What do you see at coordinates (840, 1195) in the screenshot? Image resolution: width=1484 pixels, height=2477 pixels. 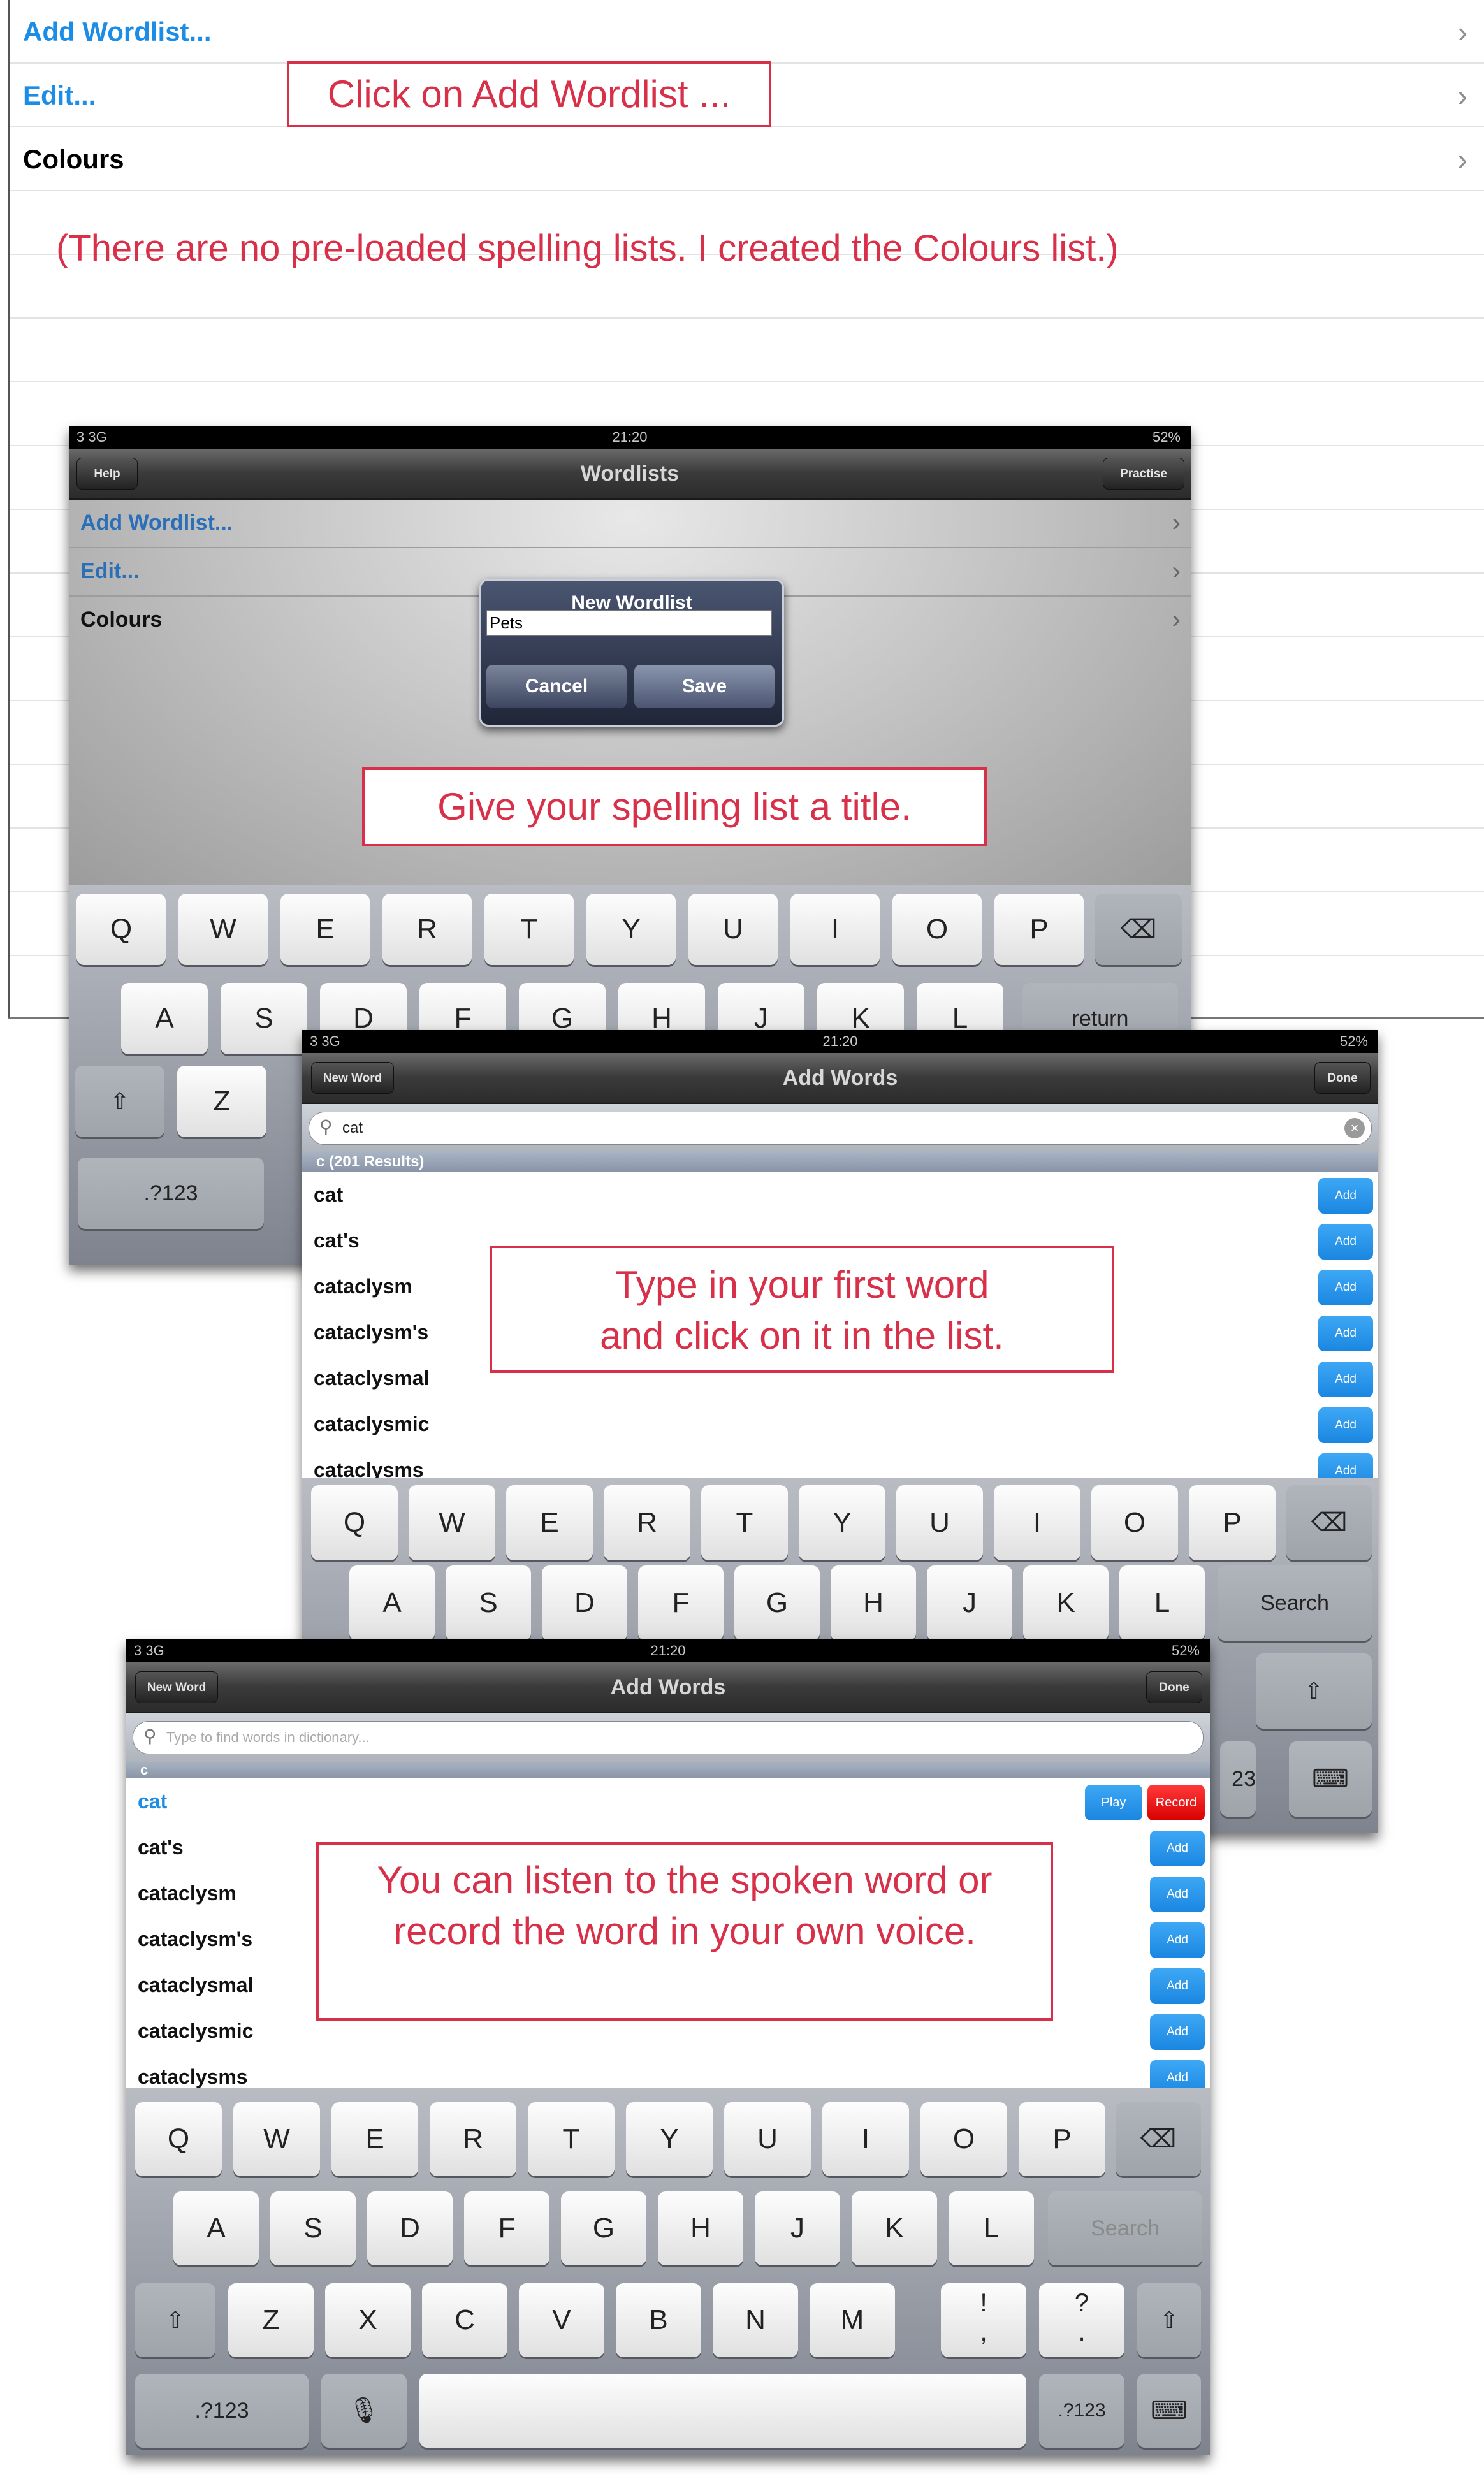 I see `list-item: cat Add` at bounding box center [840, 1195].